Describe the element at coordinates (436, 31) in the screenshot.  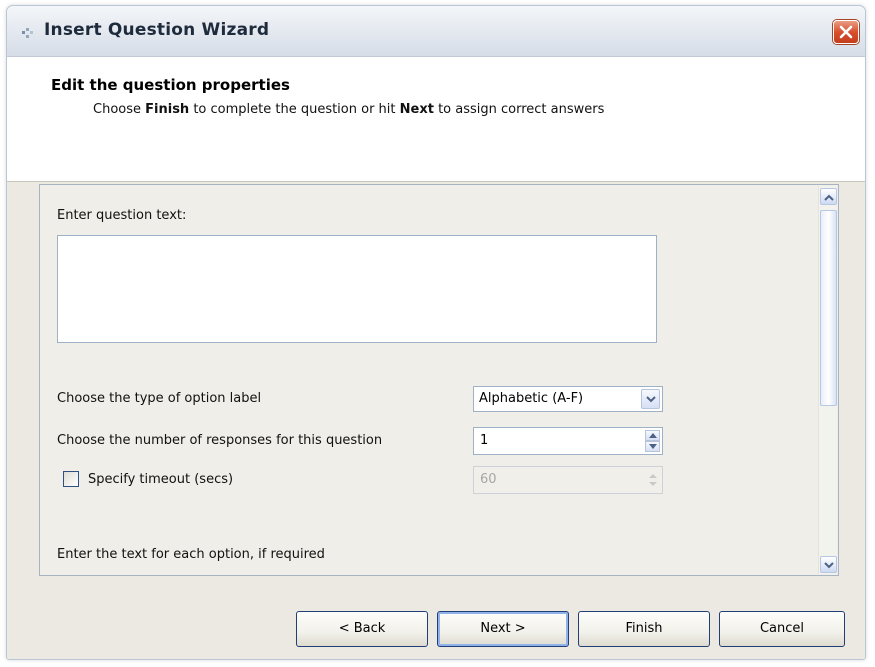
I see `title-bar: Insert Question Wizard` at that location.